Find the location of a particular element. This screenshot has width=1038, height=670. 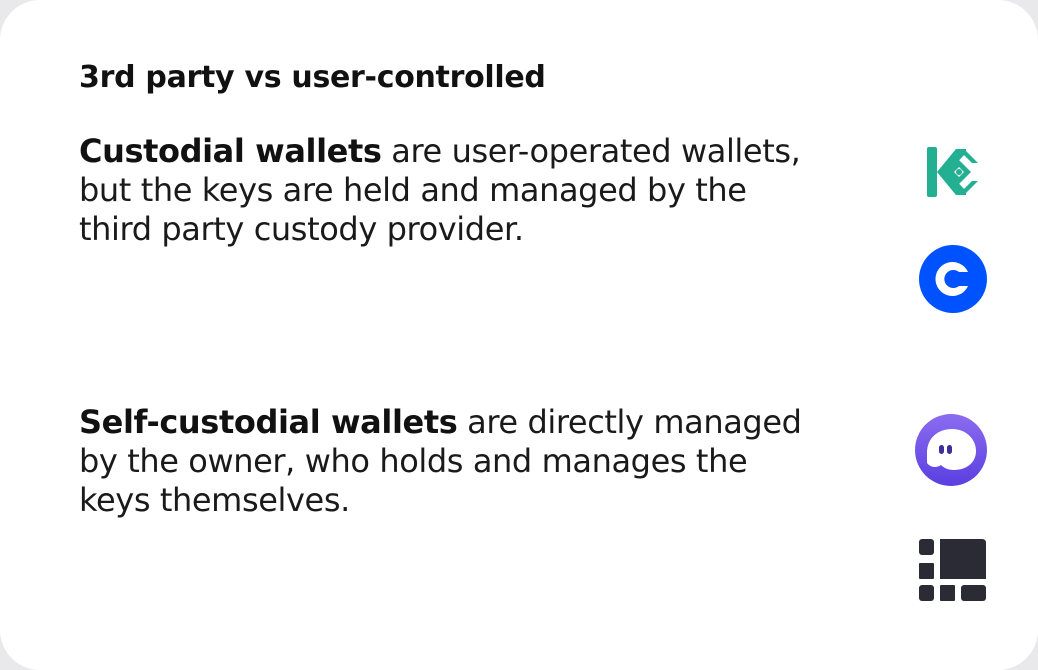

coinbase-logo-icon is located at coordinates (953, 279).